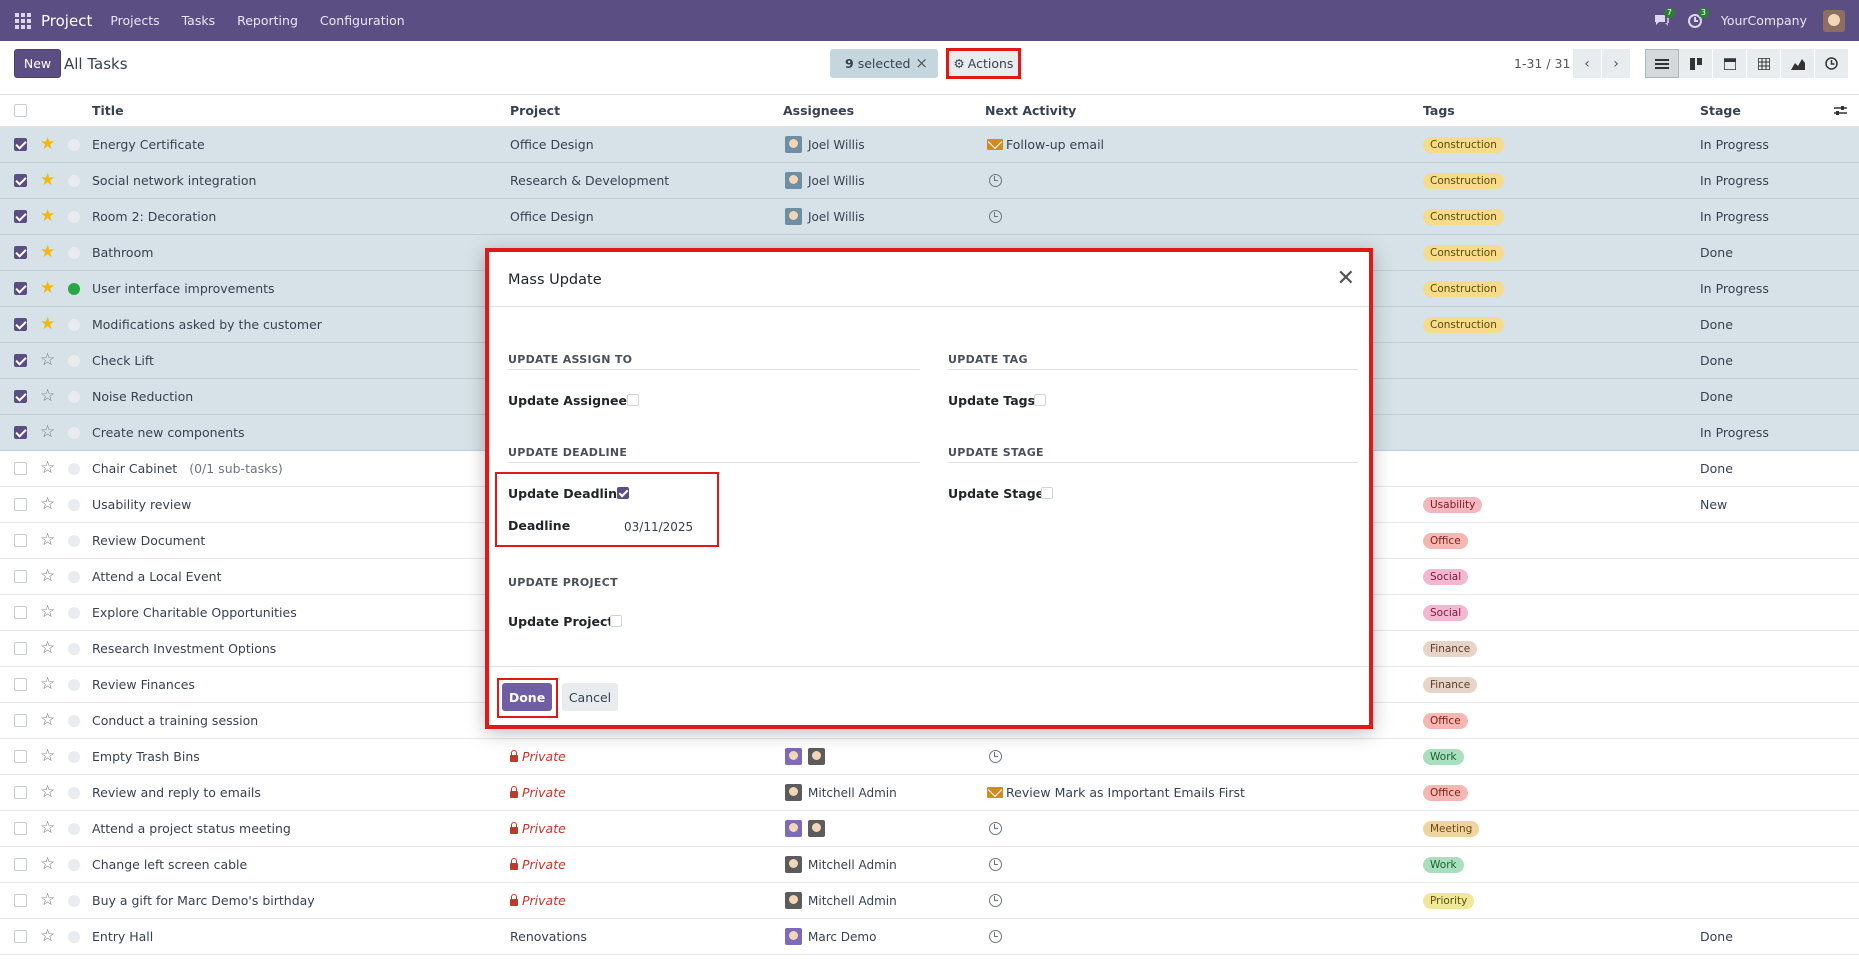  I want to click on update-tags-checkbox, so click(1040, 400).